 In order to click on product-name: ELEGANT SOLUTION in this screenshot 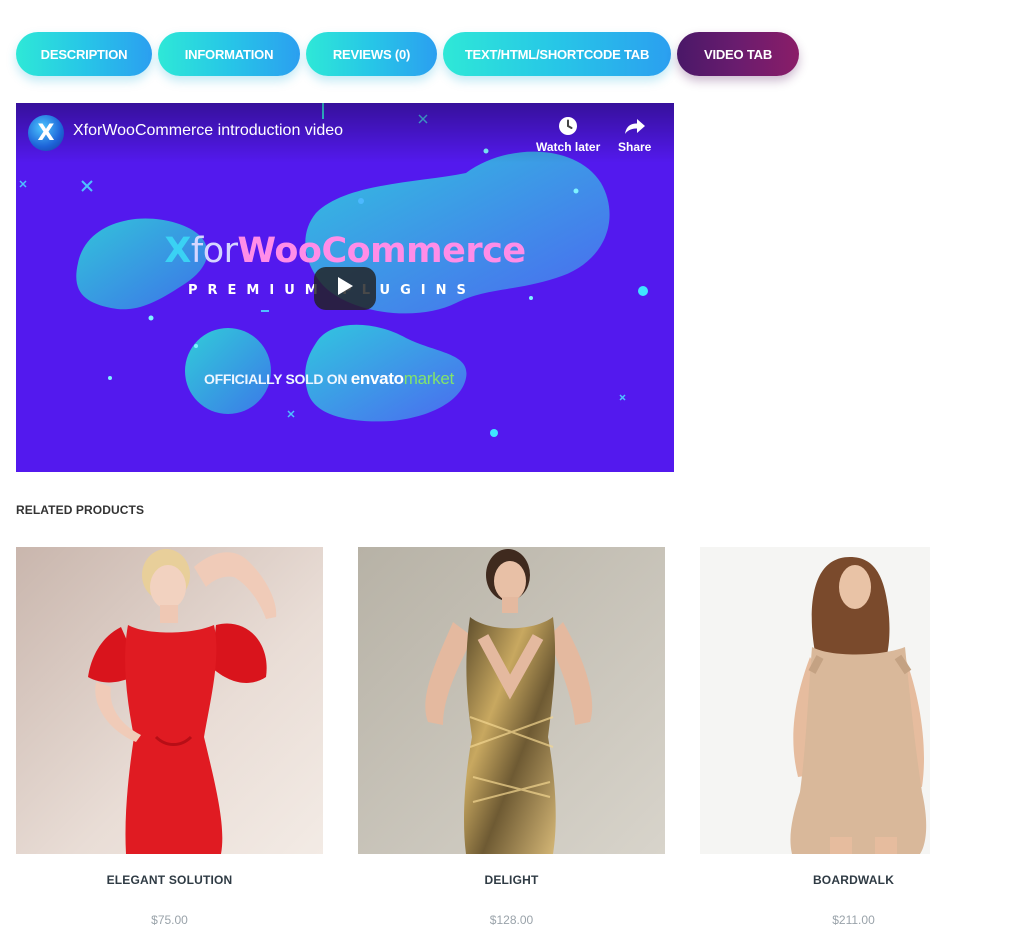, I will do `click(169, 880)`.